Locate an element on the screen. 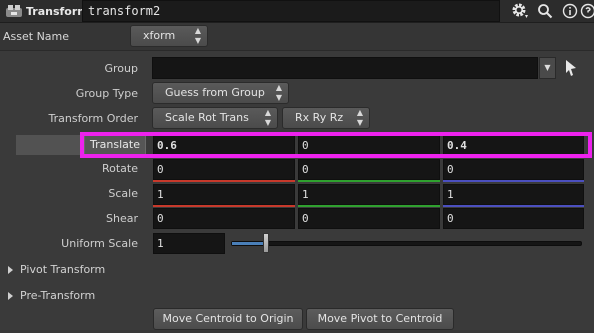  group-type-label: Group Type is located at coordinates (106, 93).